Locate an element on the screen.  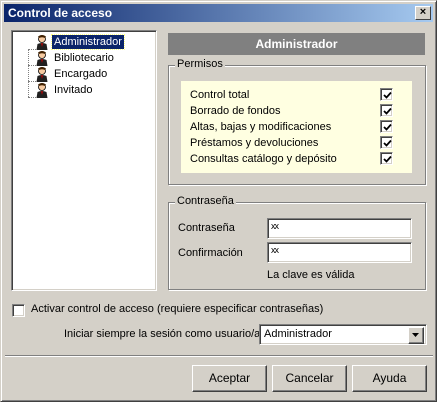
permission-checkbox-prestamos is located at coordinates (386, 142).